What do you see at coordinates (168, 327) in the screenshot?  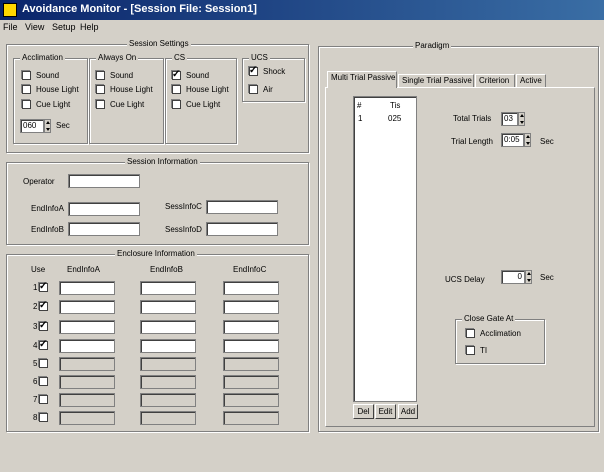 I see `enclosure-row-3-b` at bounding box center [168, 327].